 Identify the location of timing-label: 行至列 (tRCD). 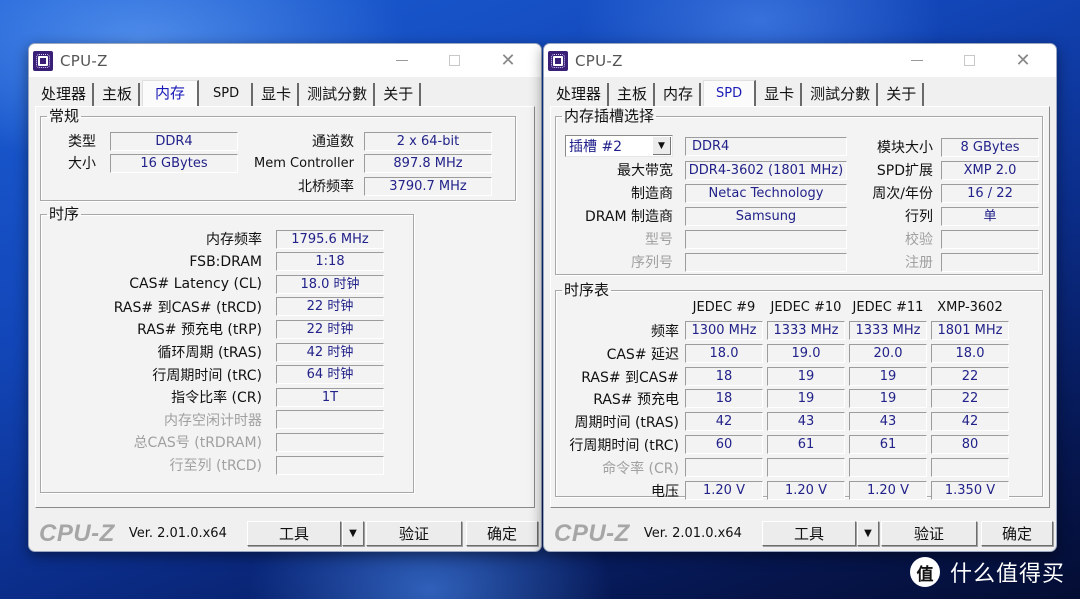
(215, 466).